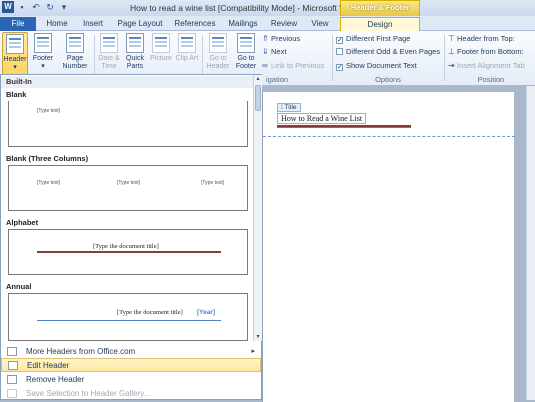  Describe the element at coordinates (253, 351) in the screenshot. I see `submenu-arrow-icon: ▸` at that location.